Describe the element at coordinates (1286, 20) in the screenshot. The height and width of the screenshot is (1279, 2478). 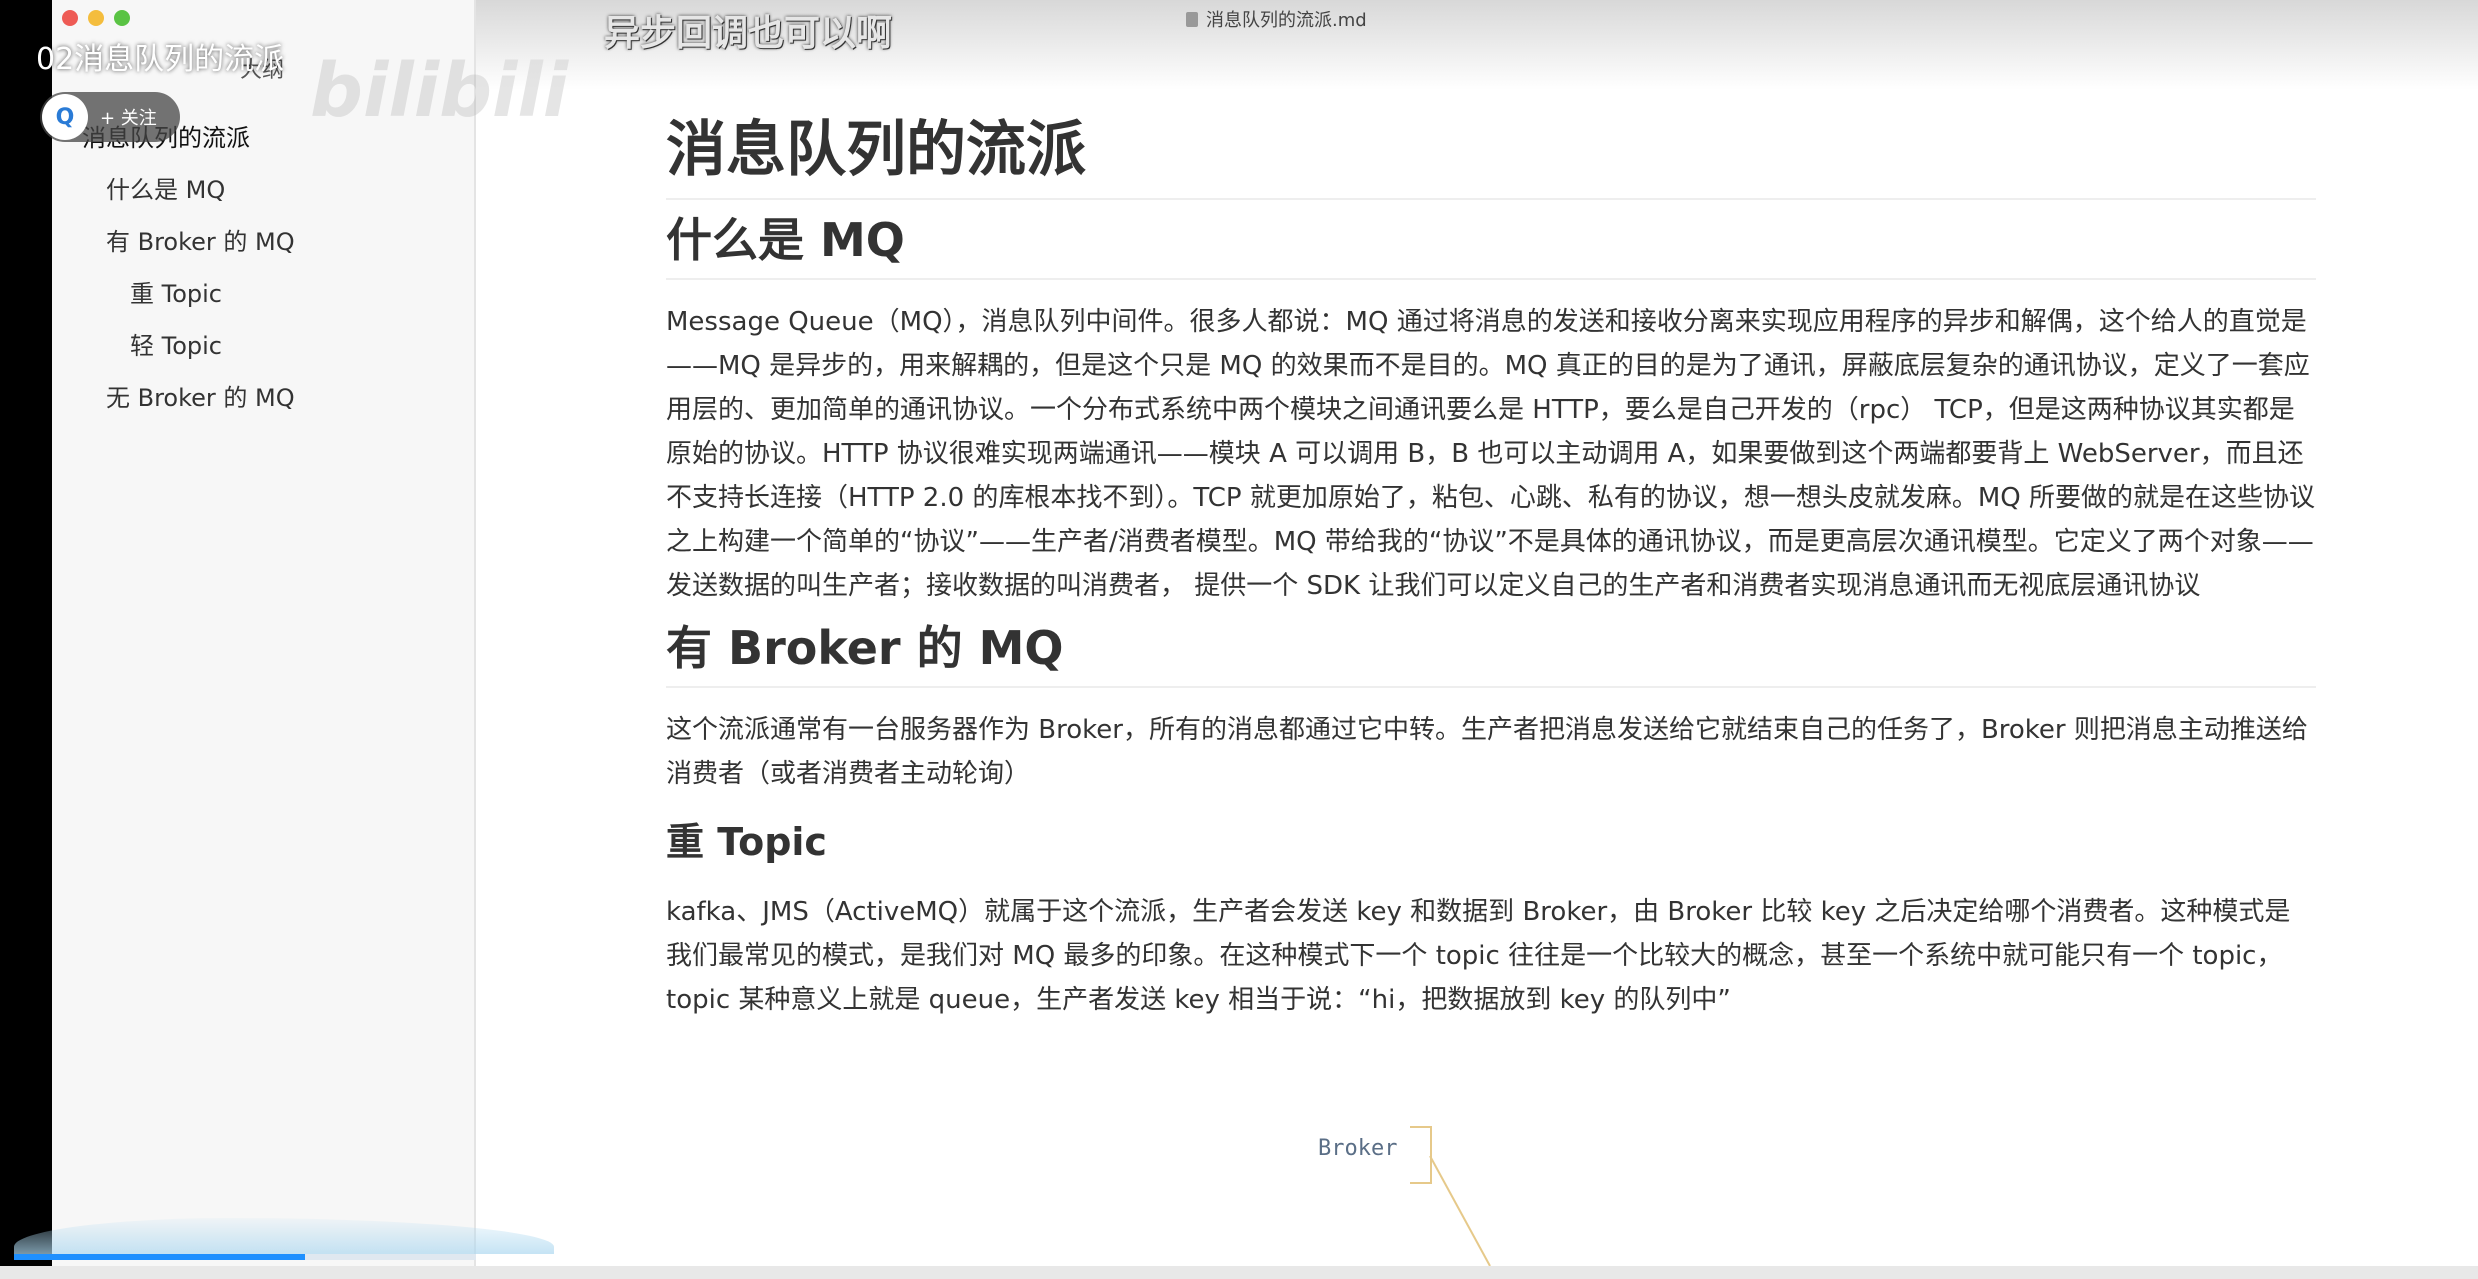
I see `window-title-text: 消息队列的流派.md` at that location.